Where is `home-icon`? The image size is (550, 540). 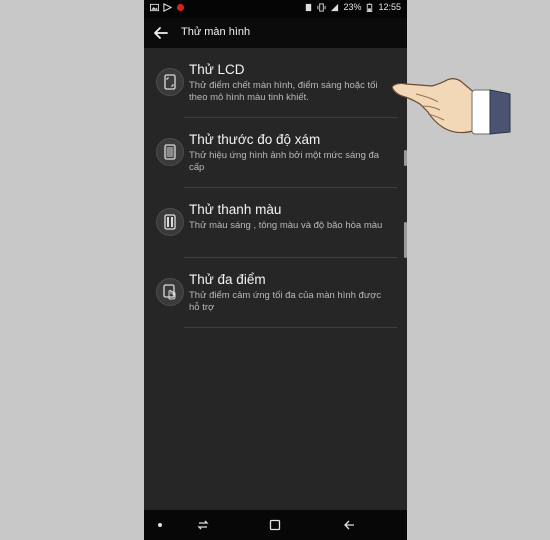
home-icon is located at coordinates (275, 525).